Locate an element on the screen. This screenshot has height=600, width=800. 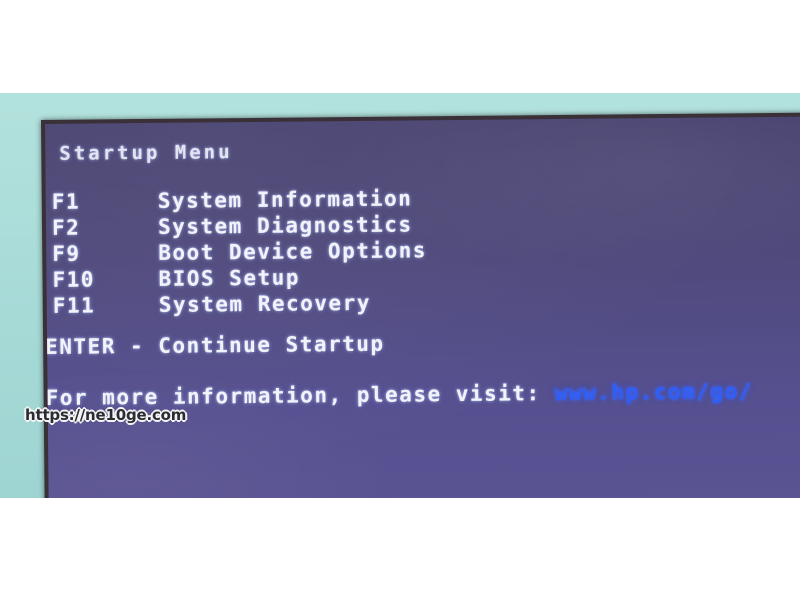
menu-item-key: F9 is located at coordinates (66, 253).